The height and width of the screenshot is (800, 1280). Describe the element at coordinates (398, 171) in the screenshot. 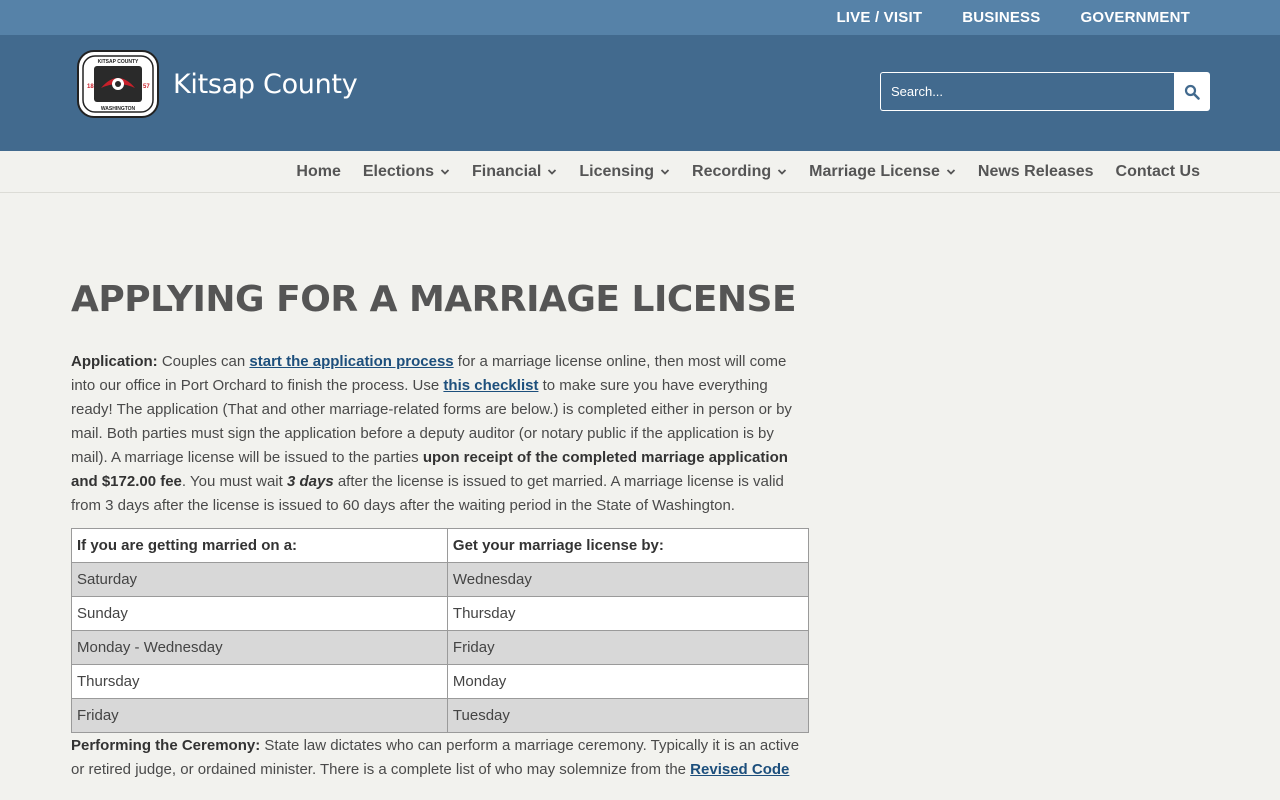

I see `nav-item-label: Elections` at that location.